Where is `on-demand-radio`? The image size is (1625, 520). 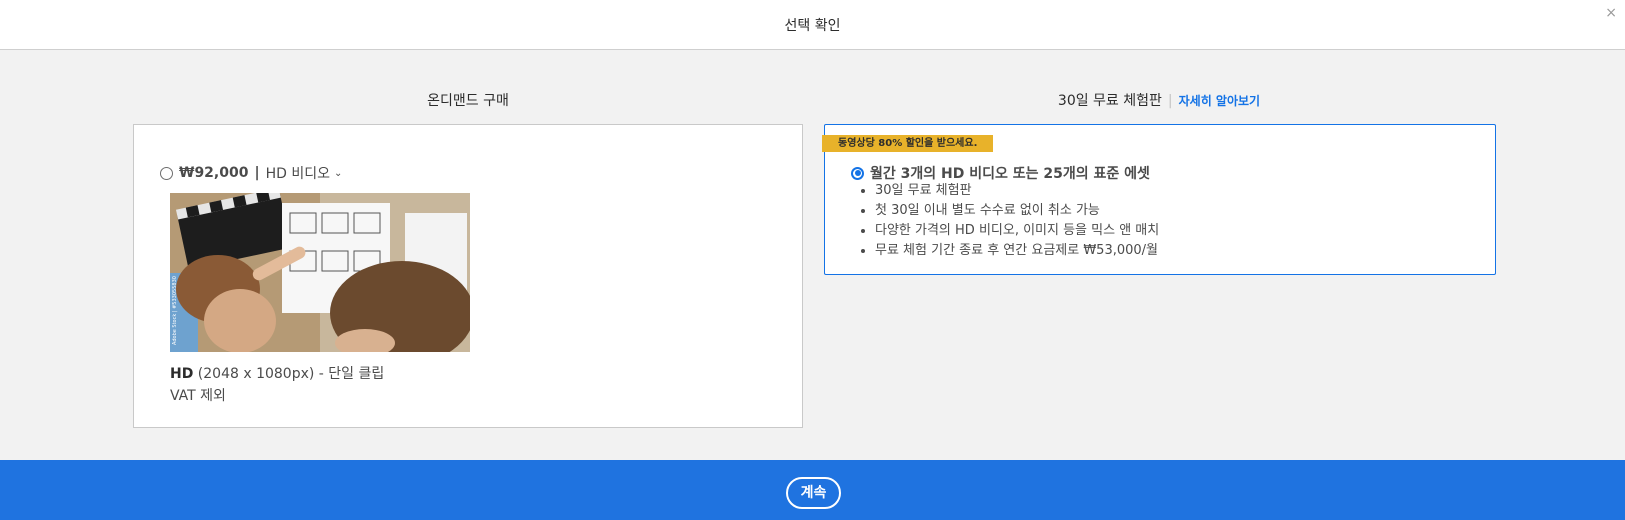
on-demand-radio is located at coordinates (166, 173).